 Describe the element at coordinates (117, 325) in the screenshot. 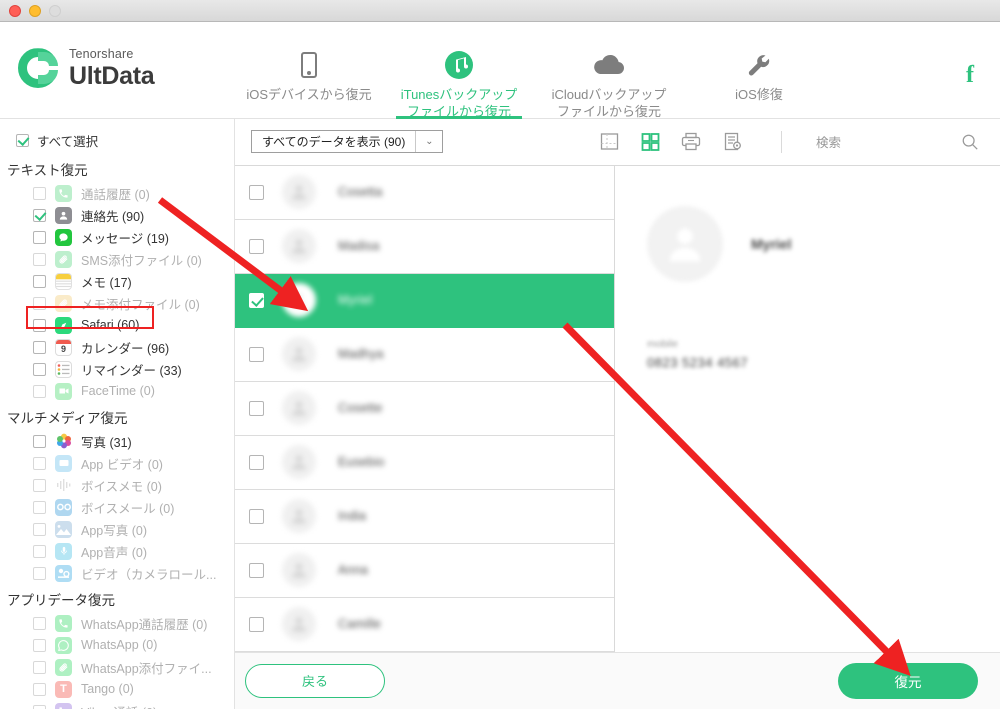

I see `sidebar-item-safari: Safari (60)` at that location.